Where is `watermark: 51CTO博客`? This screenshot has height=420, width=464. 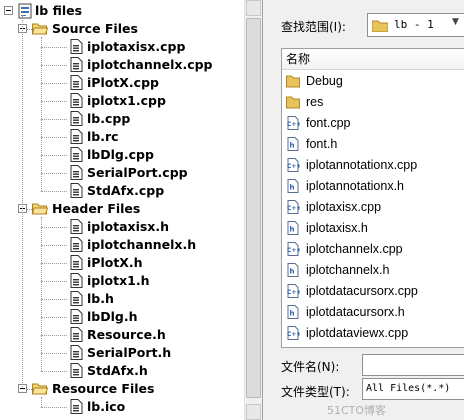
watermark: 51CTO博客 is located at coordinates (357, 410).